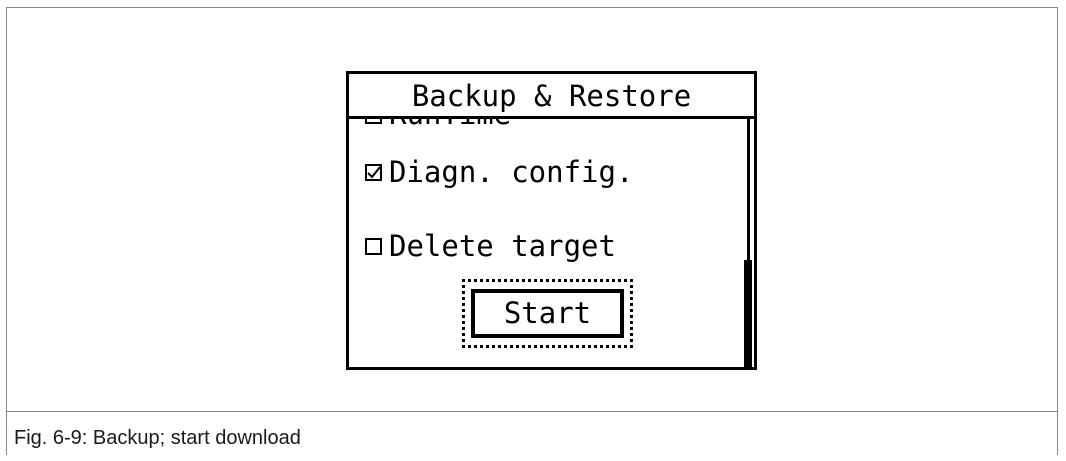 The height and width of the screenshot is (461, 1066). I want to click on list-item-diagn-config: Diagn. config., so click(499, 172).